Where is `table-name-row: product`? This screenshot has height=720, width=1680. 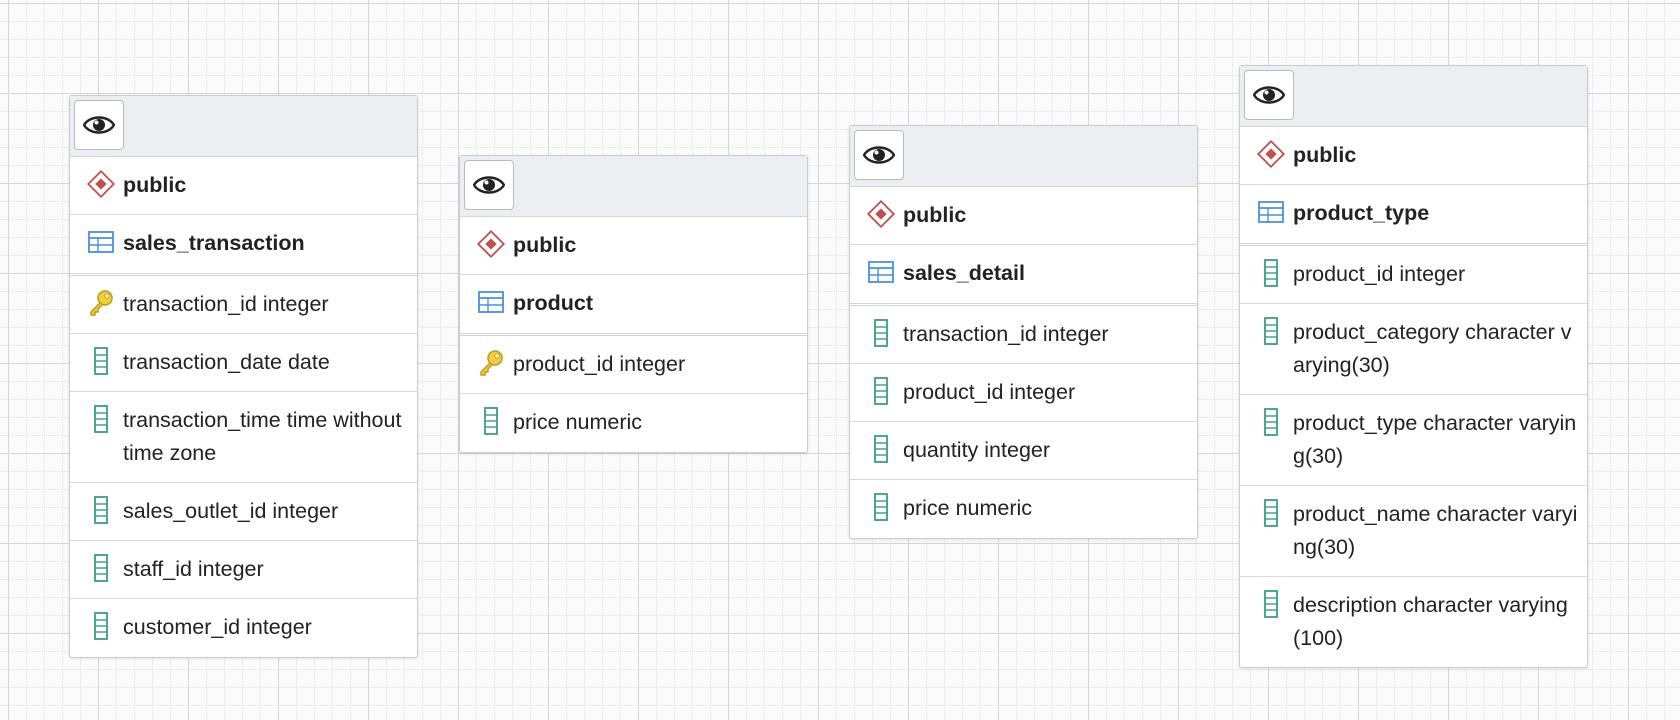
table-name-row: product is located at coordinates (633, 305).